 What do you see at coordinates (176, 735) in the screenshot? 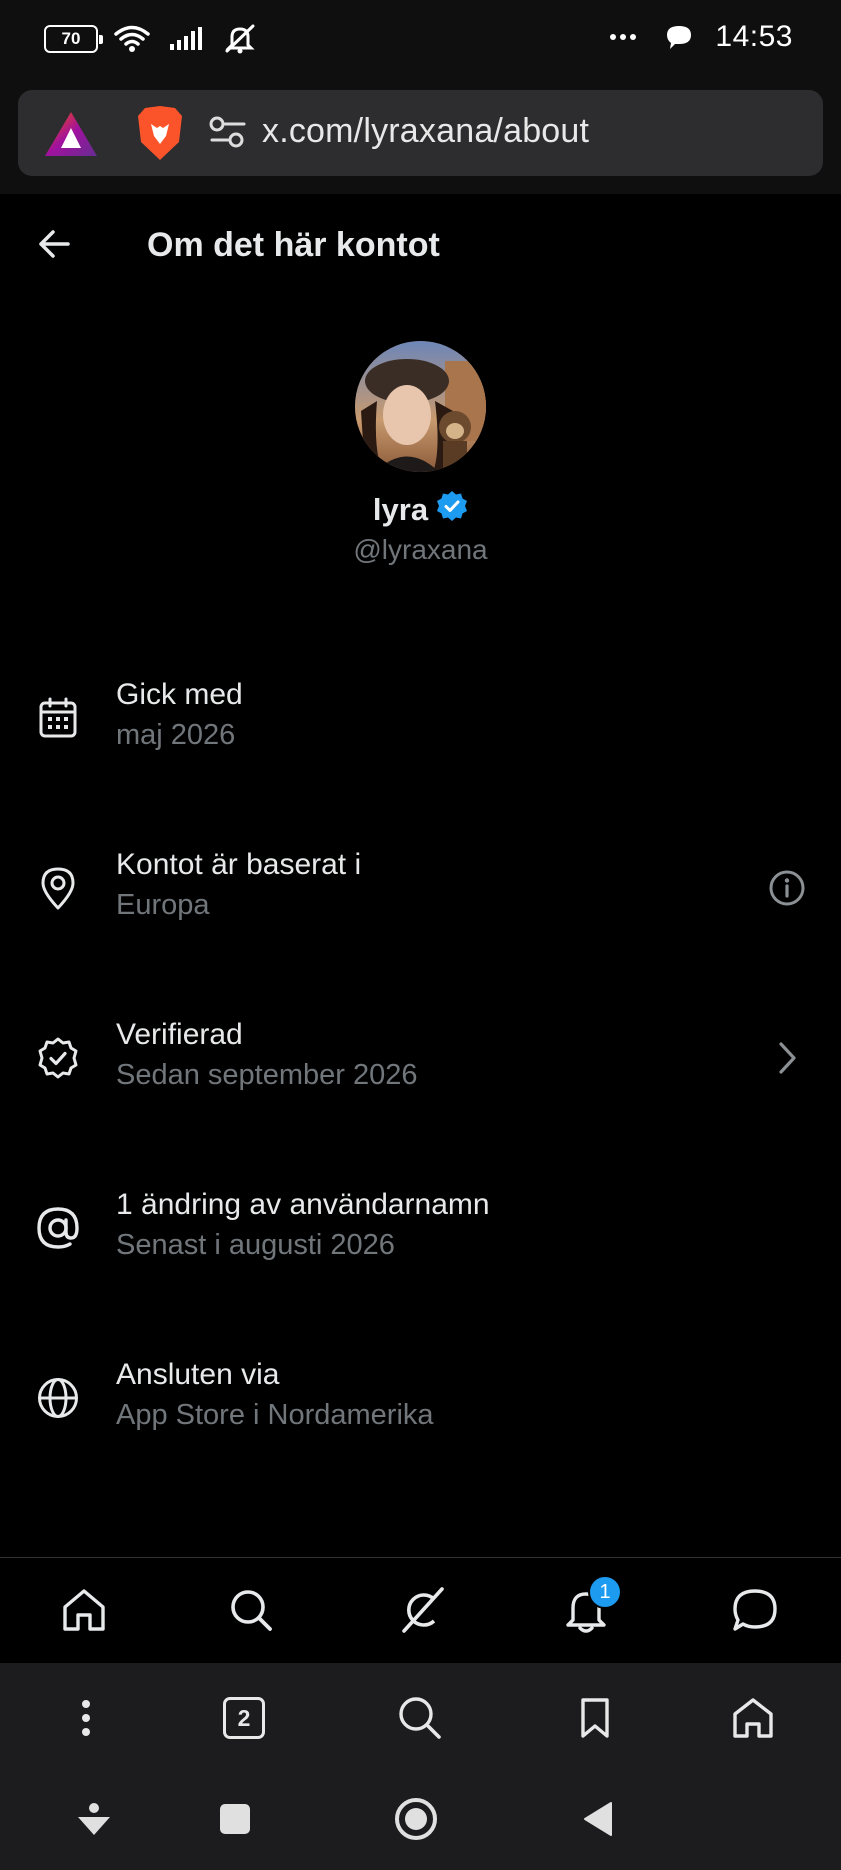
I see `row-subtitle: maj 2026` at bounding box center [176, 735].